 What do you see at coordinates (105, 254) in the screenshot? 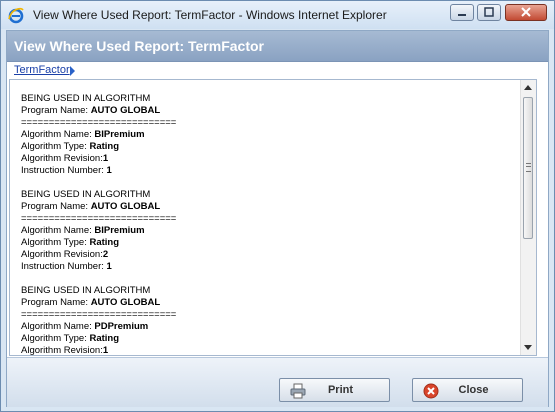
I see `algorithm-revision-value: 2` at bounding box center [105, 254].